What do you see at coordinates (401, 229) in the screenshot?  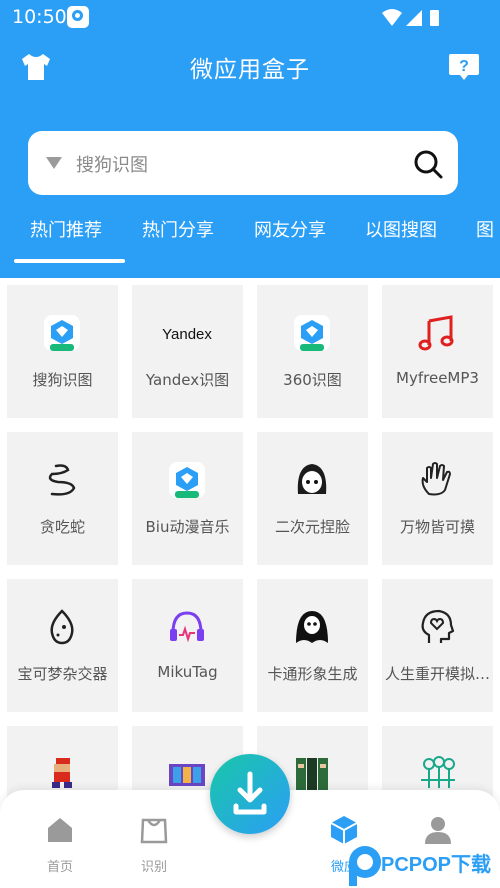 I see `tab-image-search: 以图搜图` at bounding box center [401, 229].